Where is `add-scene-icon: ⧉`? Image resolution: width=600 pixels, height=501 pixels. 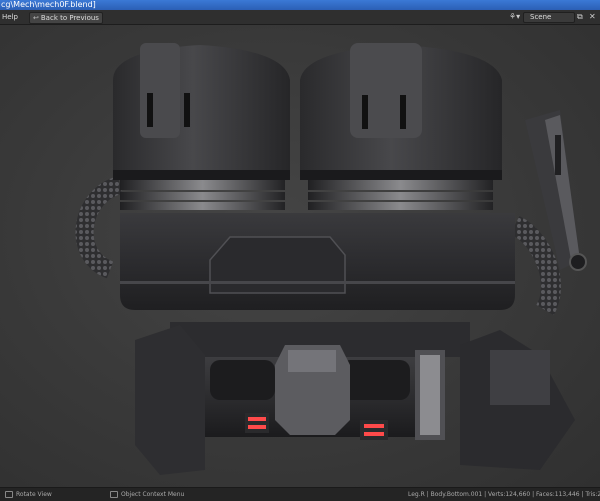 add-scene-icon: ⧉ is located at coordinates (581, 17).